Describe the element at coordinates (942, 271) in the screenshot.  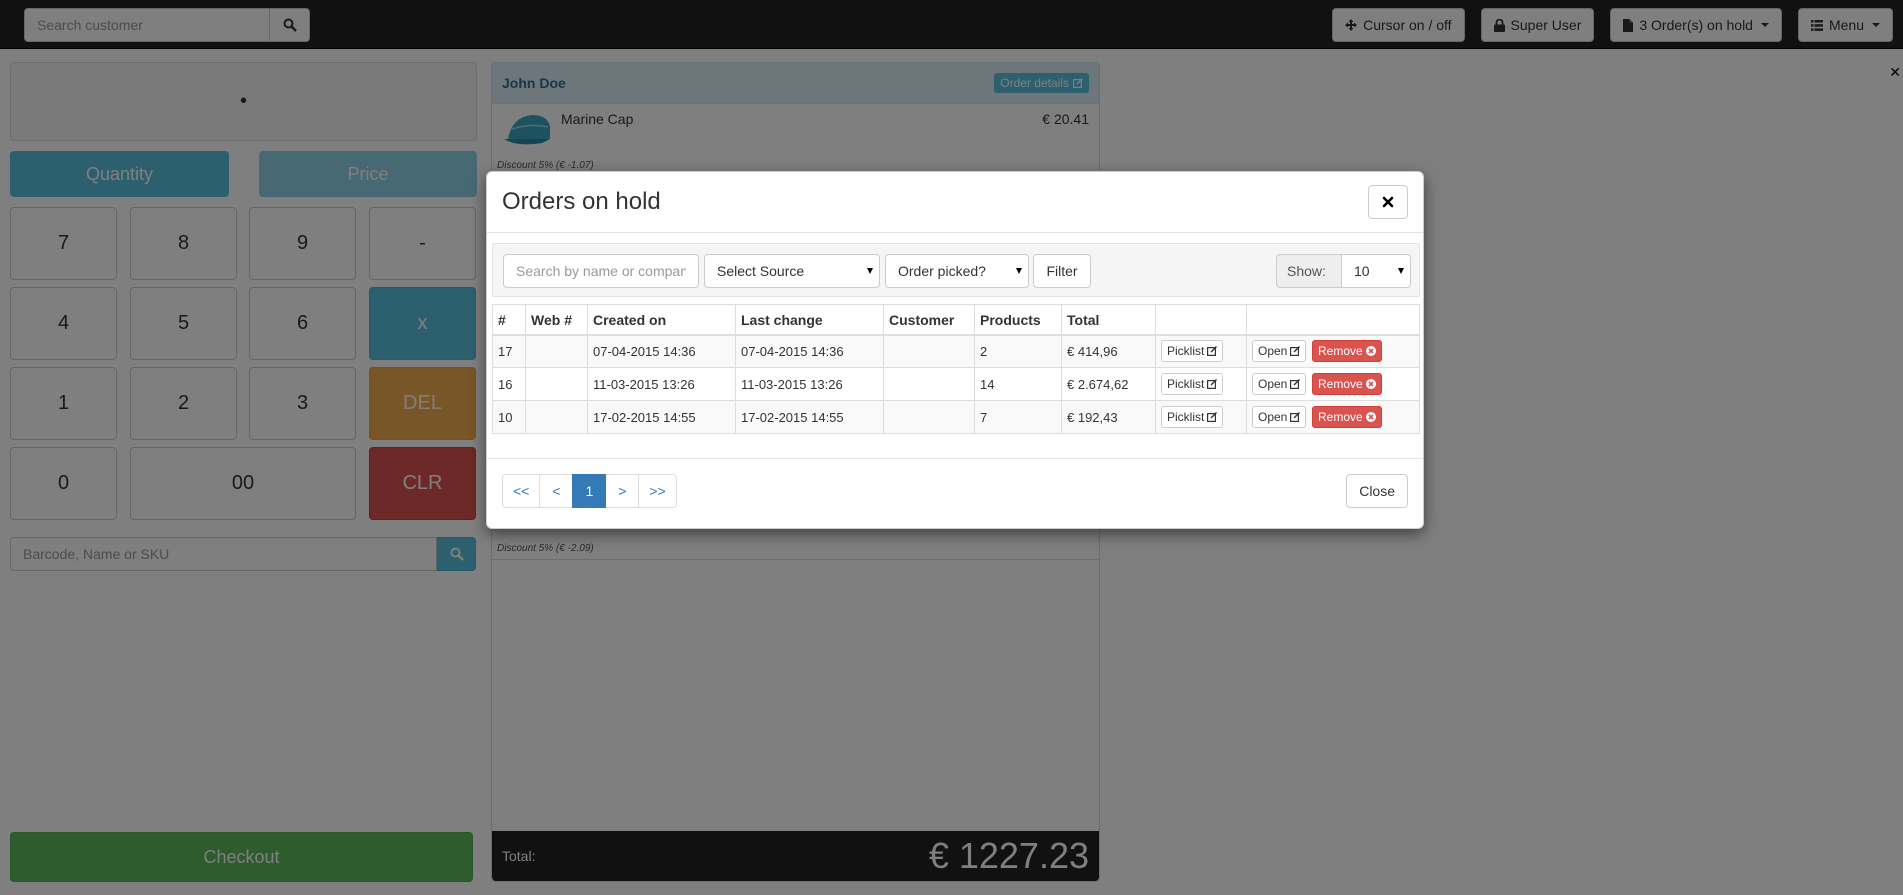
I see `order-picked-value: Order picked?` at that location.